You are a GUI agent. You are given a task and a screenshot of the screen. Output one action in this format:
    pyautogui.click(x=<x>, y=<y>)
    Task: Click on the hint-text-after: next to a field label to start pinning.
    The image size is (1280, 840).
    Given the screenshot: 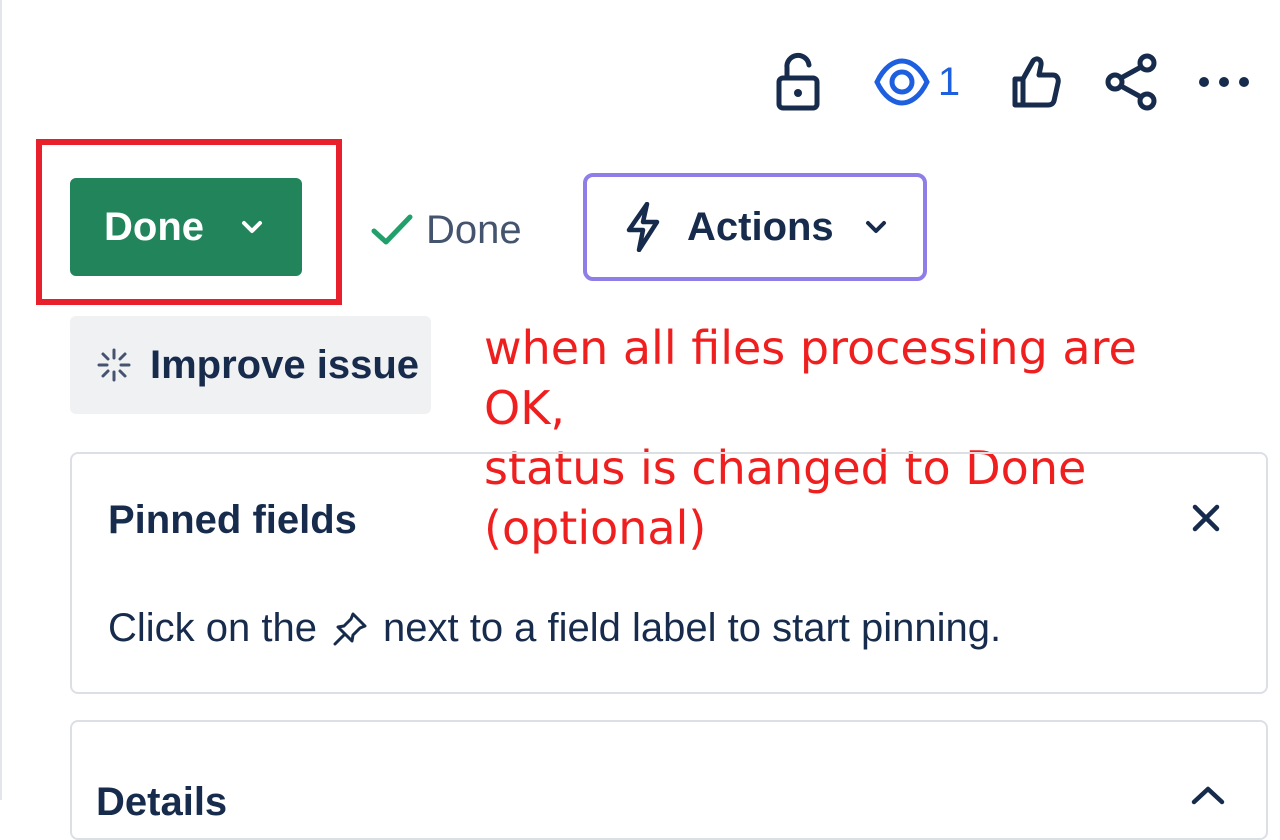 What is the action you would take?
    pyautogui.click(x=692, y=628)
    